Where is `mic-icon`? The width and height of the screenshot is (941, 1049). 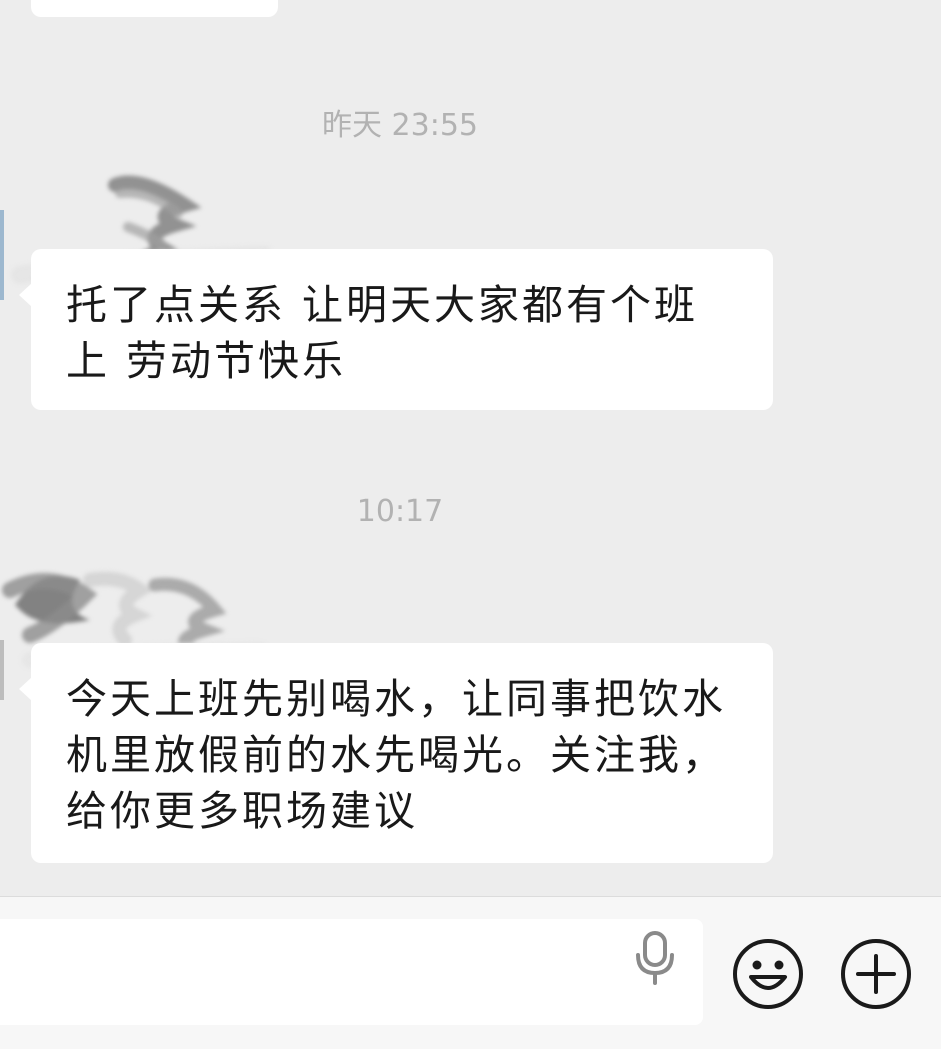
mic-icon is located at coordinates (655, 957).